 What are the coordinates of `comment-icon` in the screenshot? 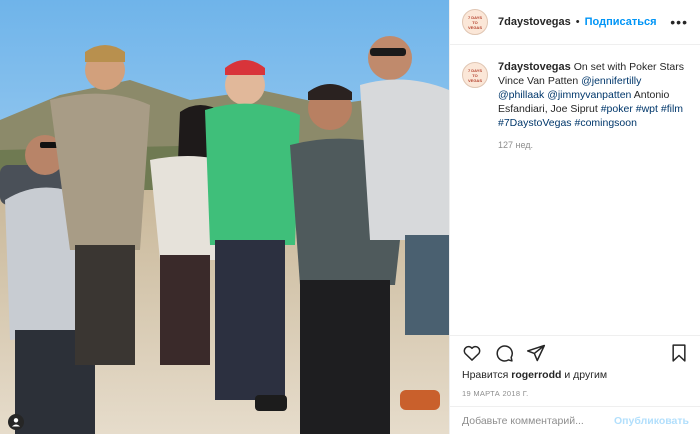 It's located at (504, 353).